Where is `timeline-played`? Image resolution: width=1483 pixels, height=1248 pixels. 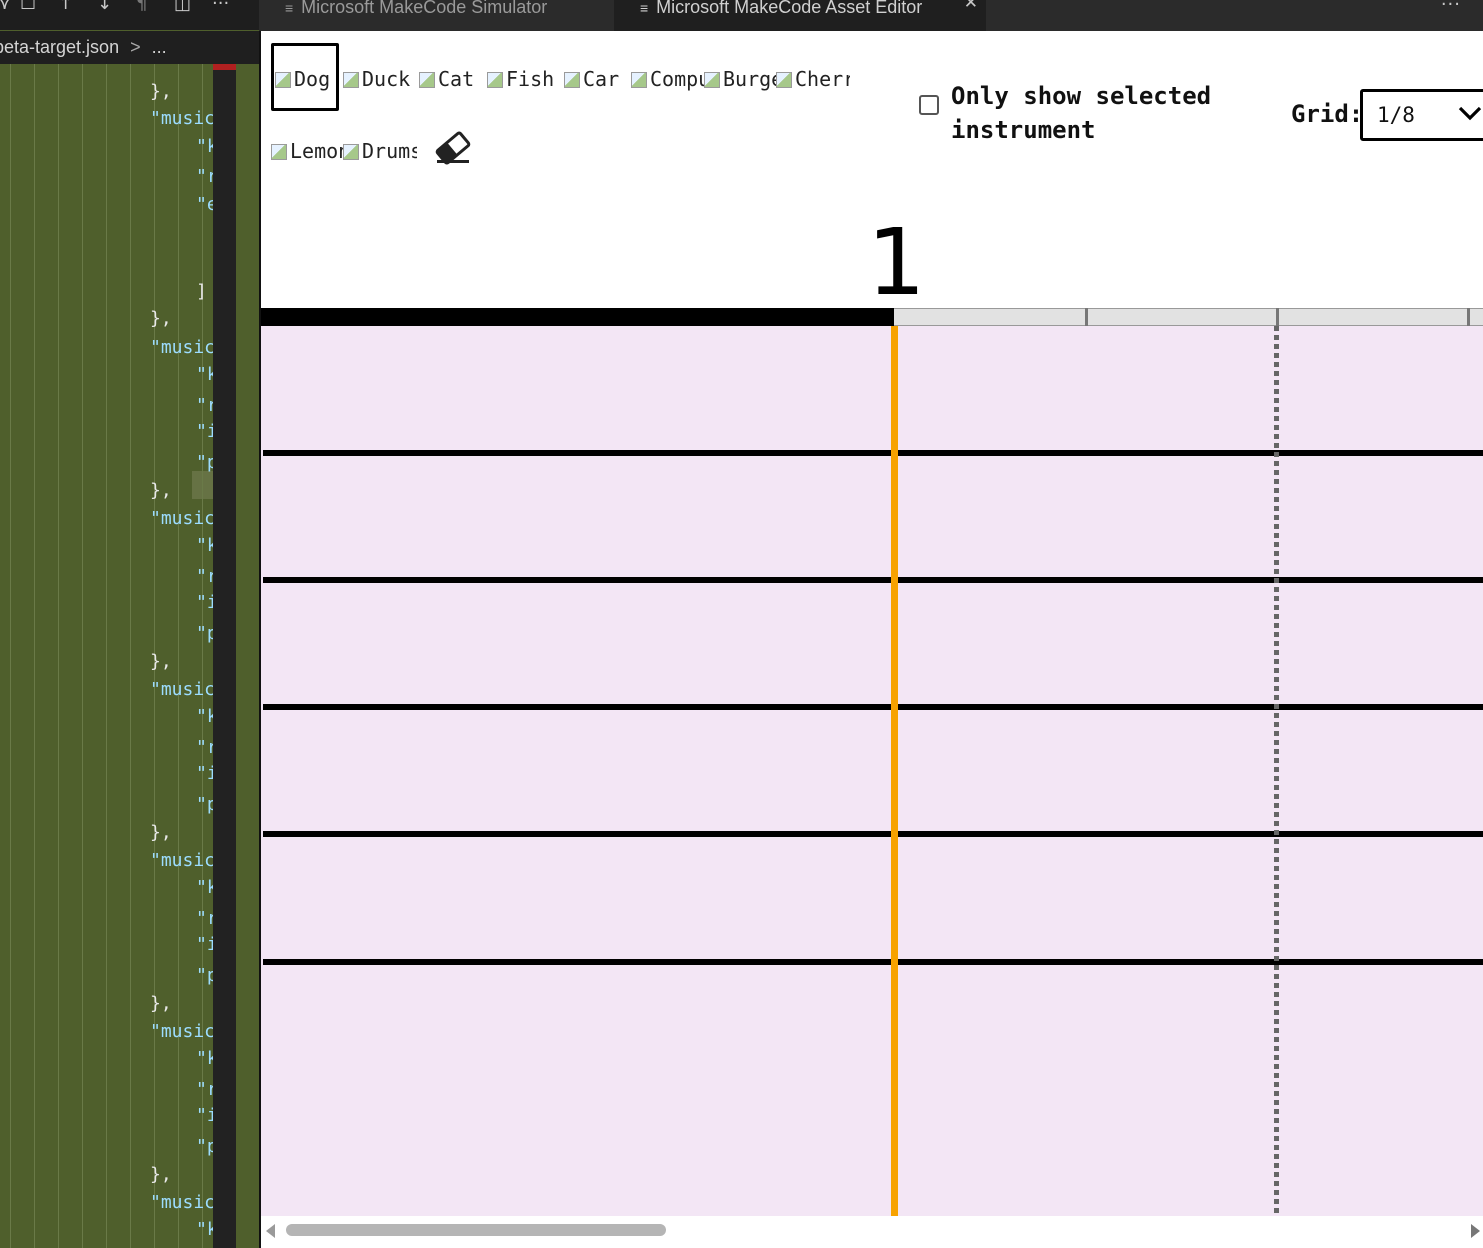
timeline-played is located at coordinates (577, 317).